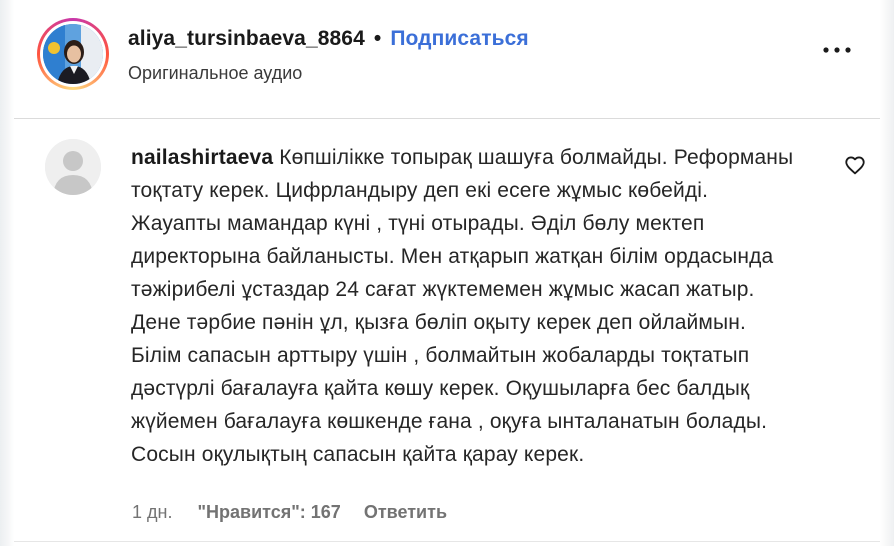 The image size is (894, 546). I want to click on follow-button: Подписаться, so click(459, 38).